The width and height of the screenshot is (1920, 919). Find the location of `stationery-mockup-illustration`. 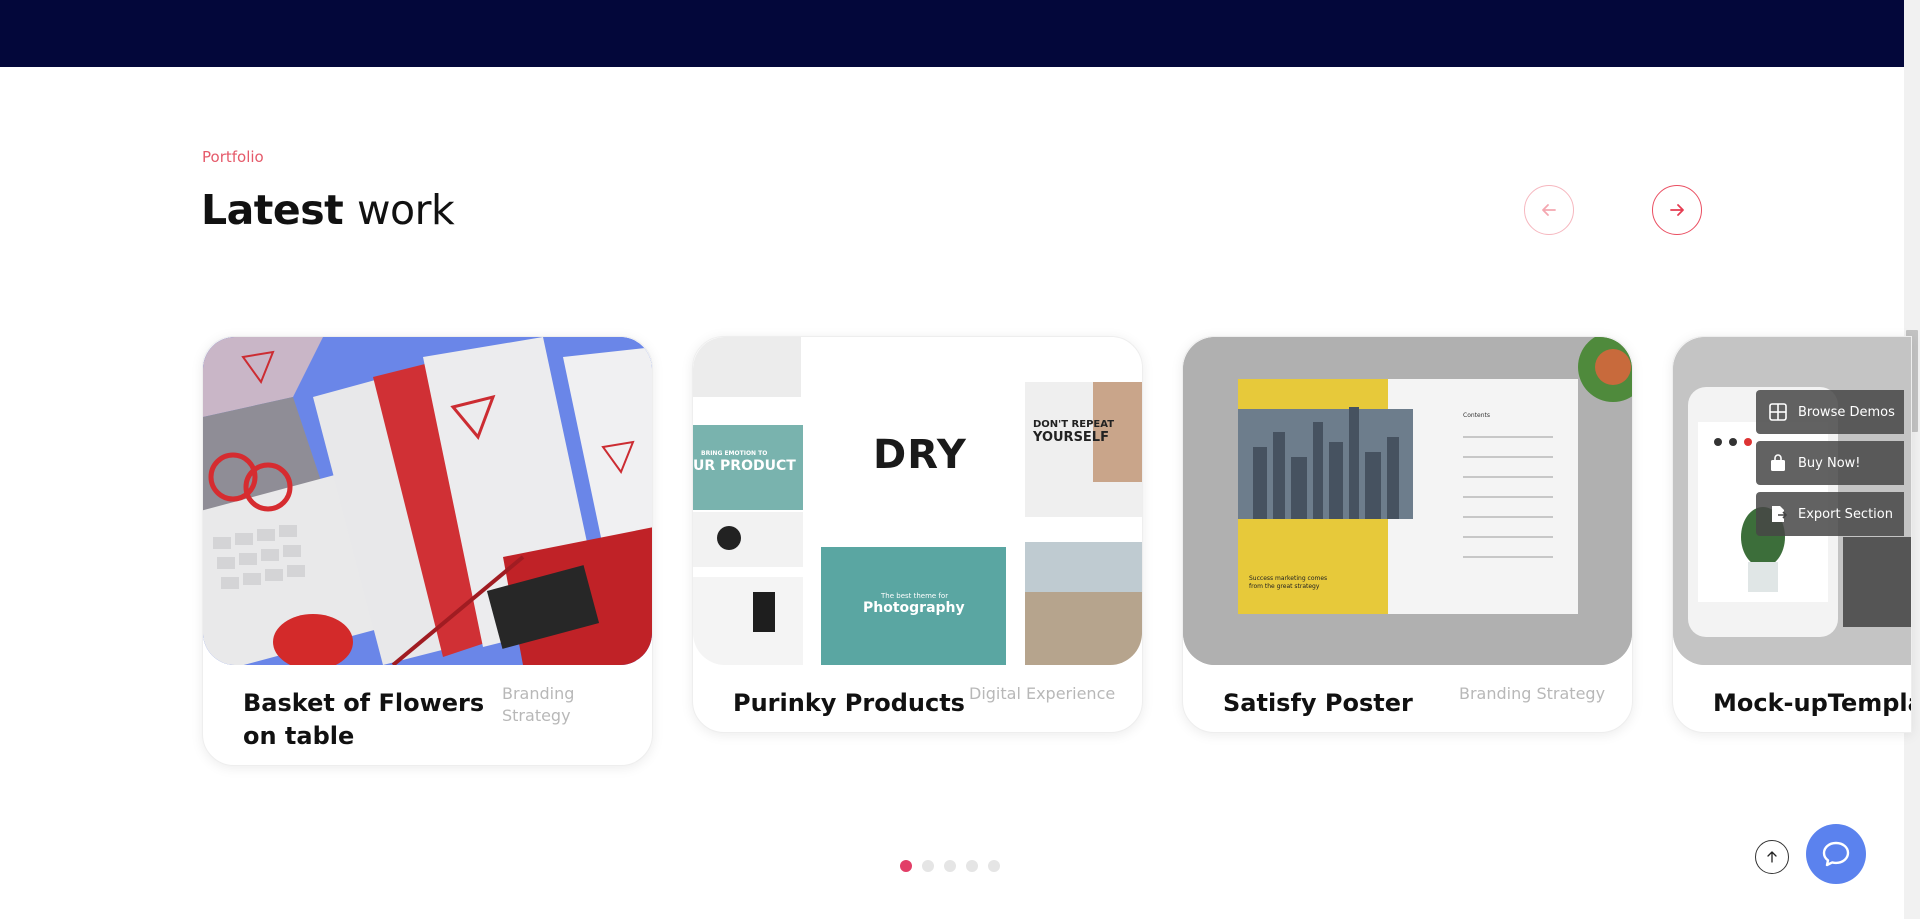

stationery-mockup-illustration is located at coordinates (427, 501).